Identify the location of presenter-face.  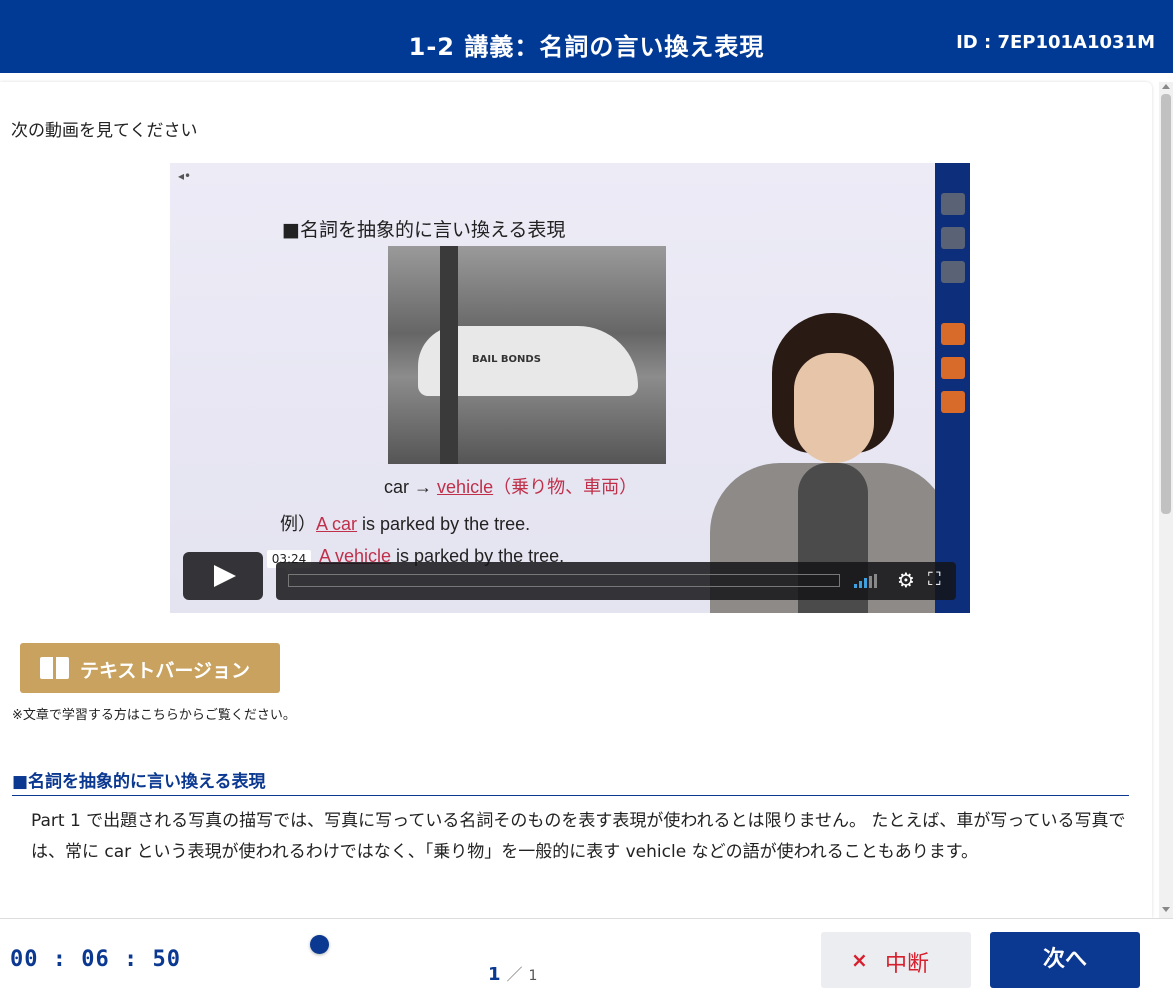
(834, 408).